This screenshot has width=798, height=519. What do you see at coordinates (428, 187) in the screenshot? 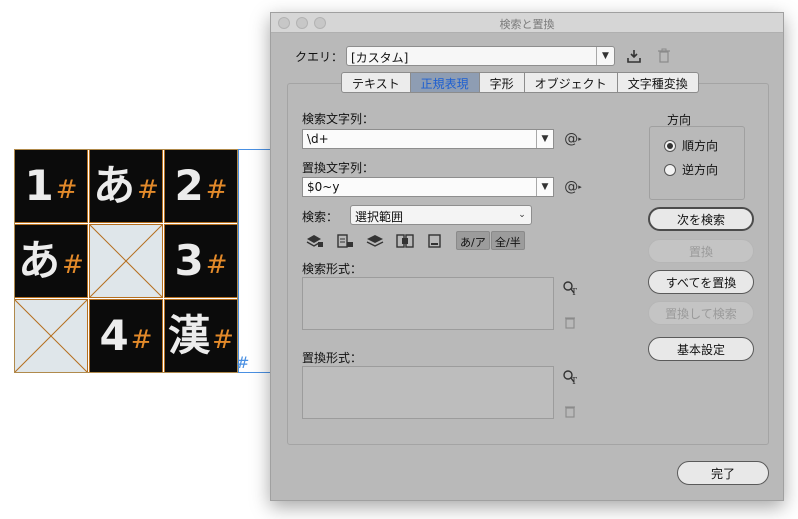
I see `change-to-input: $0~y ▼` at bounding box center [428, 187].